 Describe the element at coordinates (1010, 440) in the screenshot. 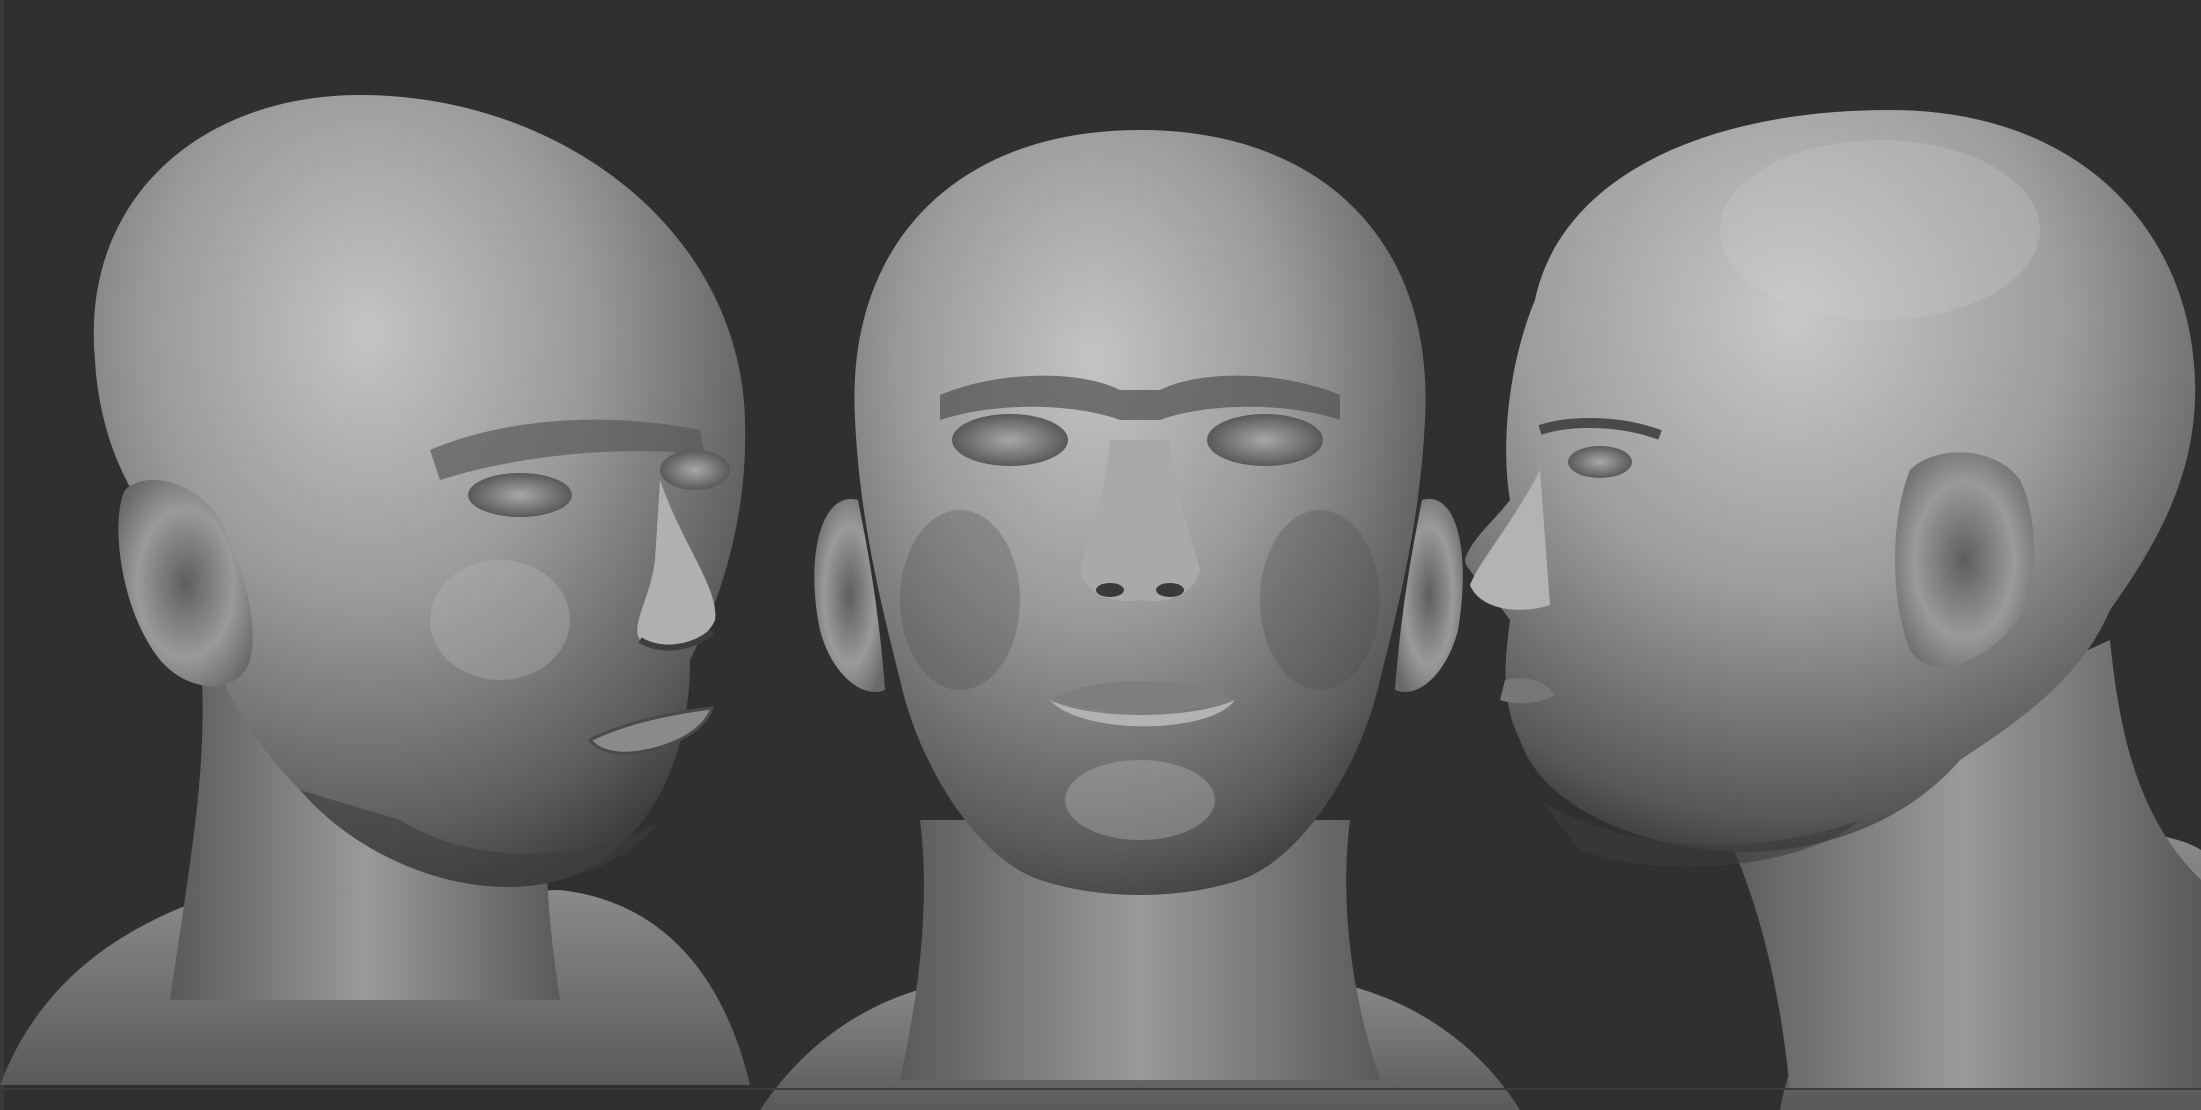

I see `front-bust-eye-left` at that location.